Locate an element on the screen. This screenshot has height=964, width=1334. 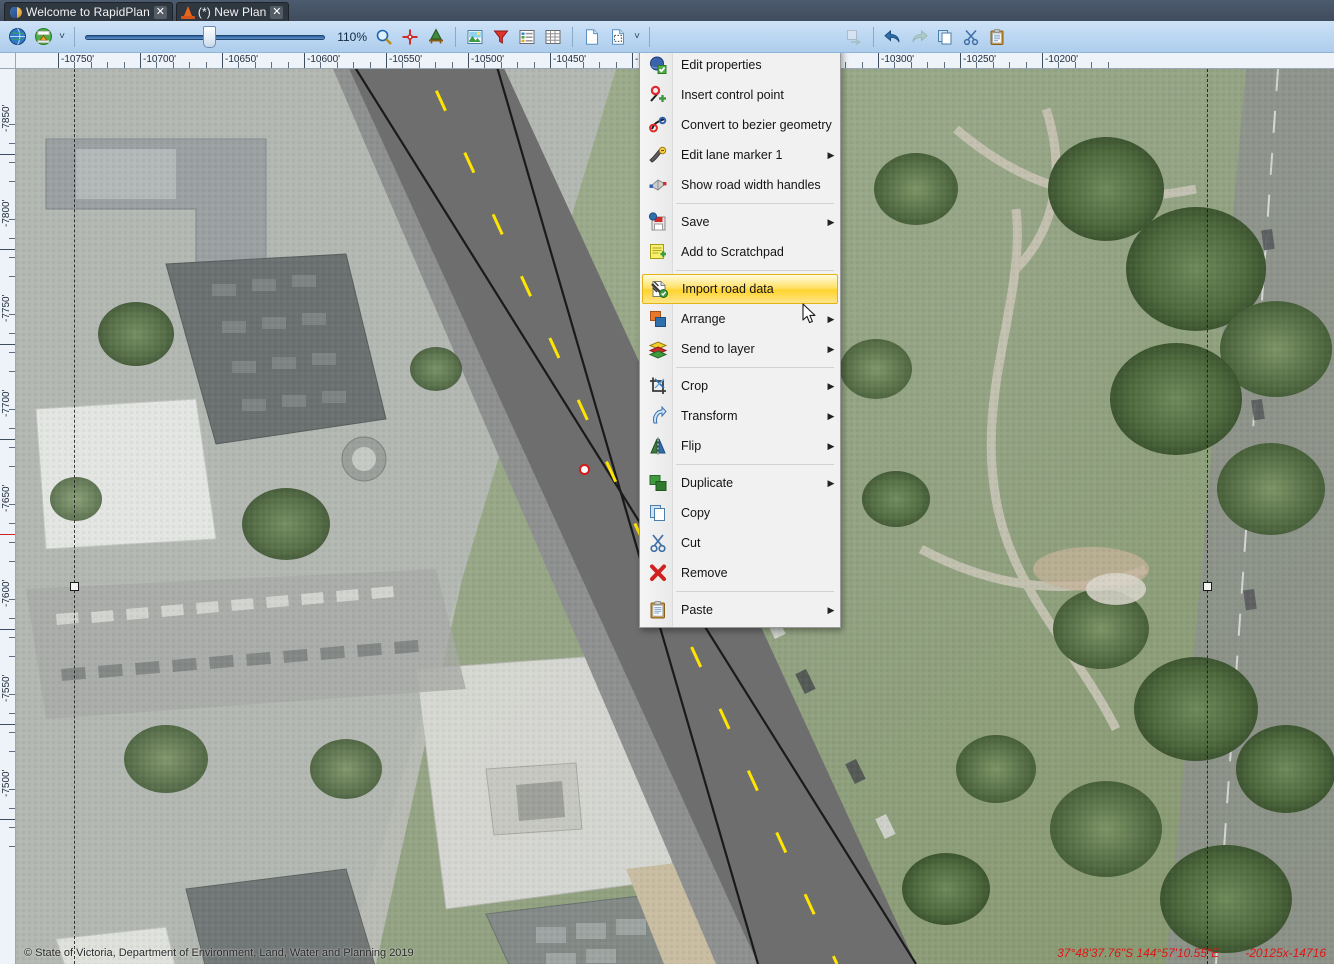
page-dropdown-caret: ˅ is located at coordinates (637, 37).